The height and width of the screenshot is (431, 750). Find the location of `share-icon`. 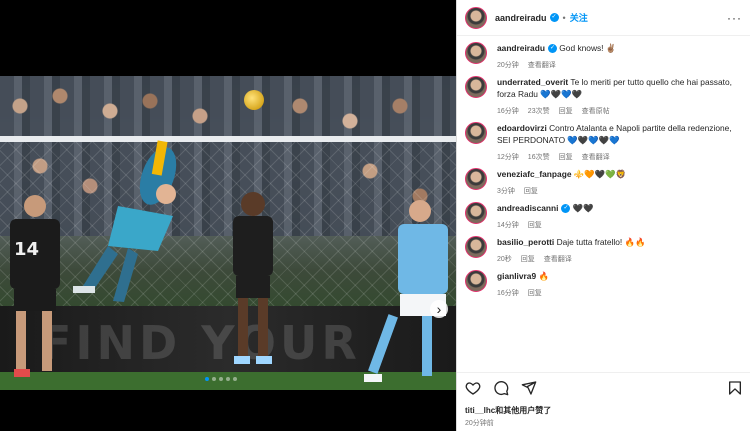

share-icon is located at coordinates (529, 388).